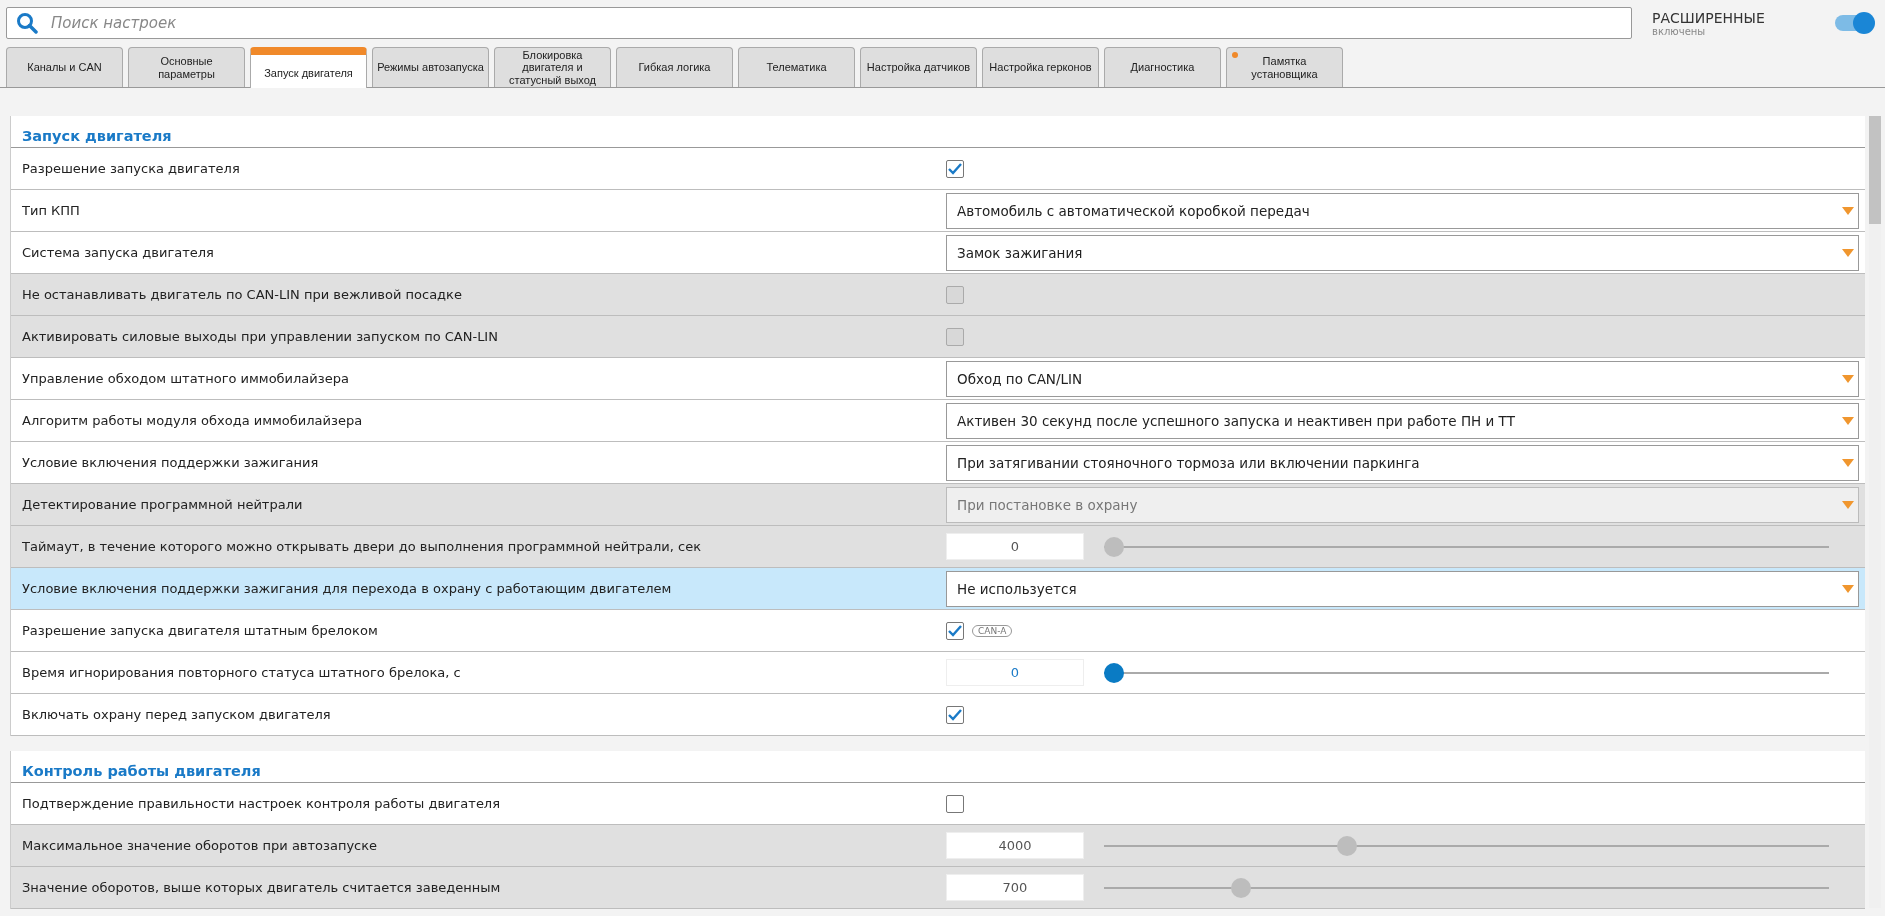 Image resolution: width=1885 pixels, height=916 pixels. What do you see at coordinates (1679, 31) in the screenshot?
I see `advanced-status: включены` at bounding box center [1679, 31].